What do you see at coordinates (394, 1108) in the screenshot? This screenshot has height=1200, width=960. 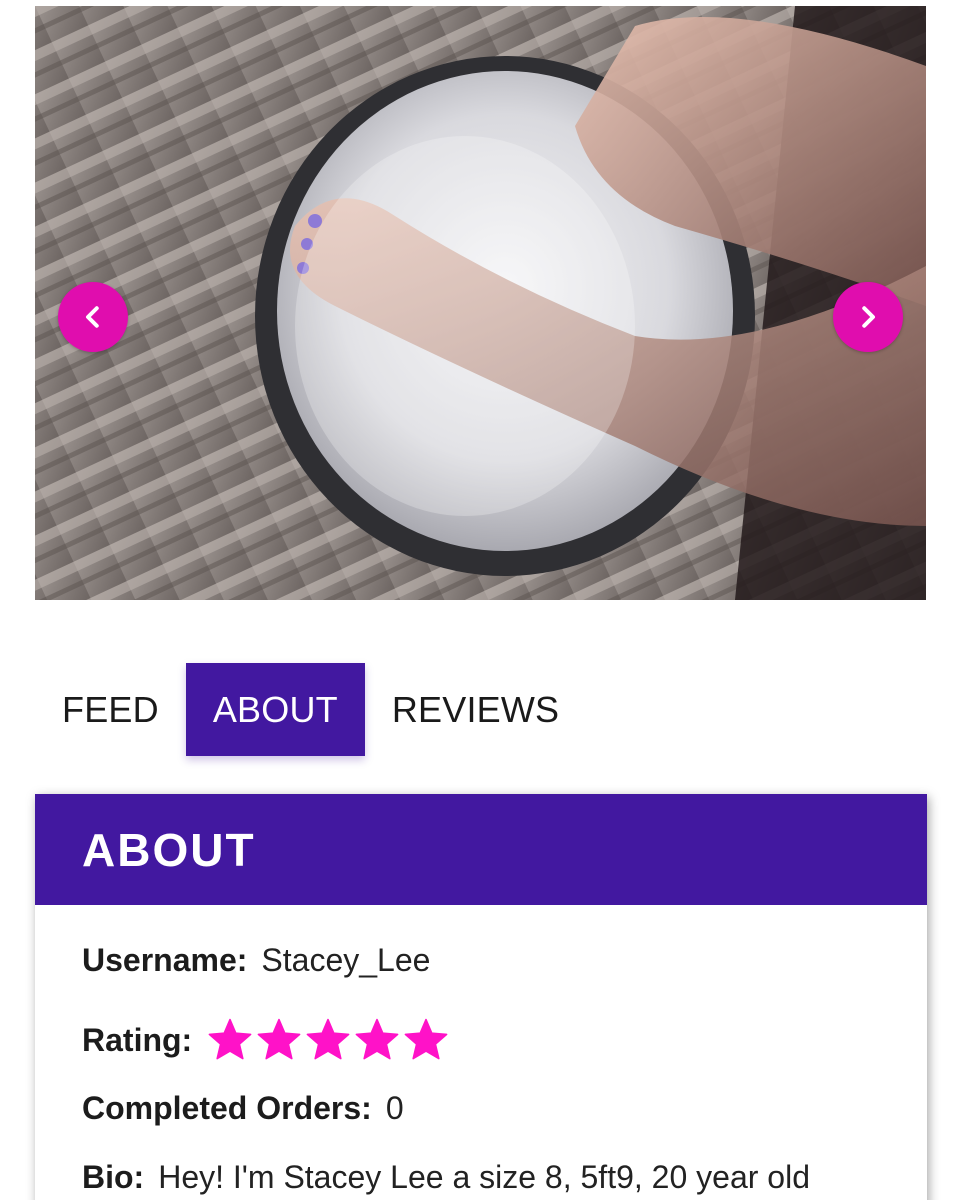 I see `orders-value: 0` at bounding box center [394, 1108].